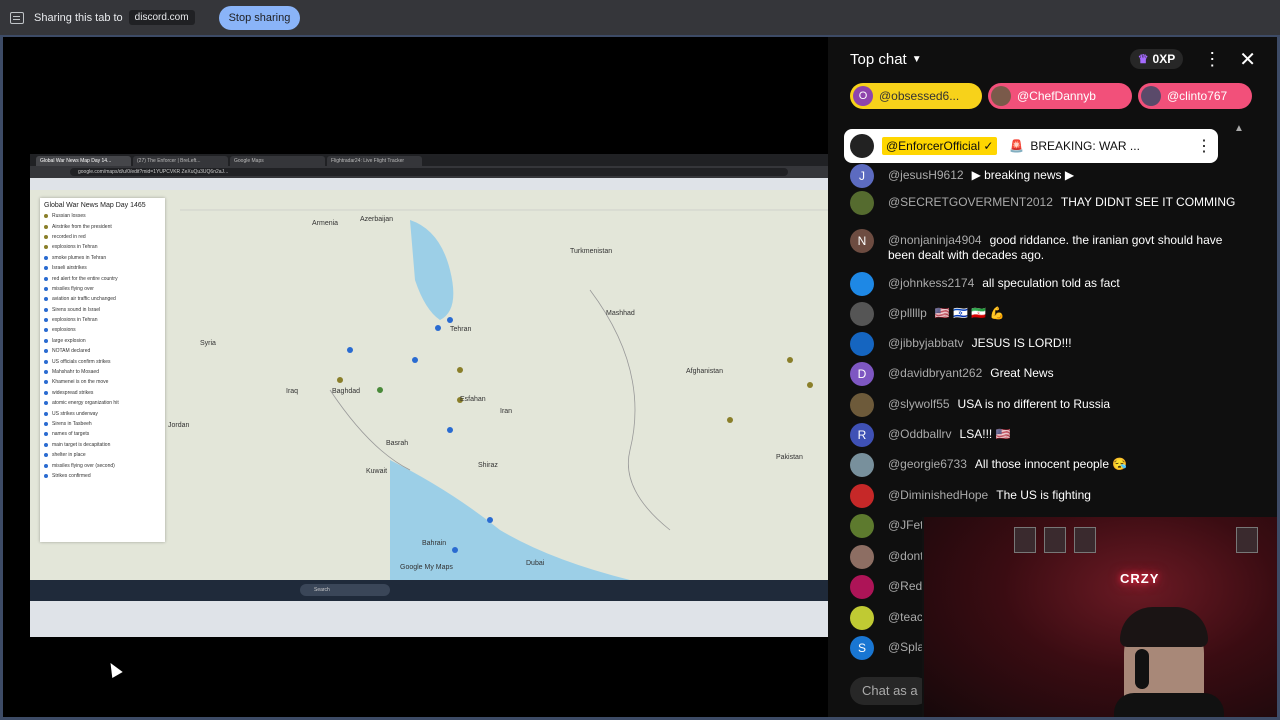  Describe the element at coordinates (906, 525) in the screenshot. I see `chat-author: @JFet` at that location.